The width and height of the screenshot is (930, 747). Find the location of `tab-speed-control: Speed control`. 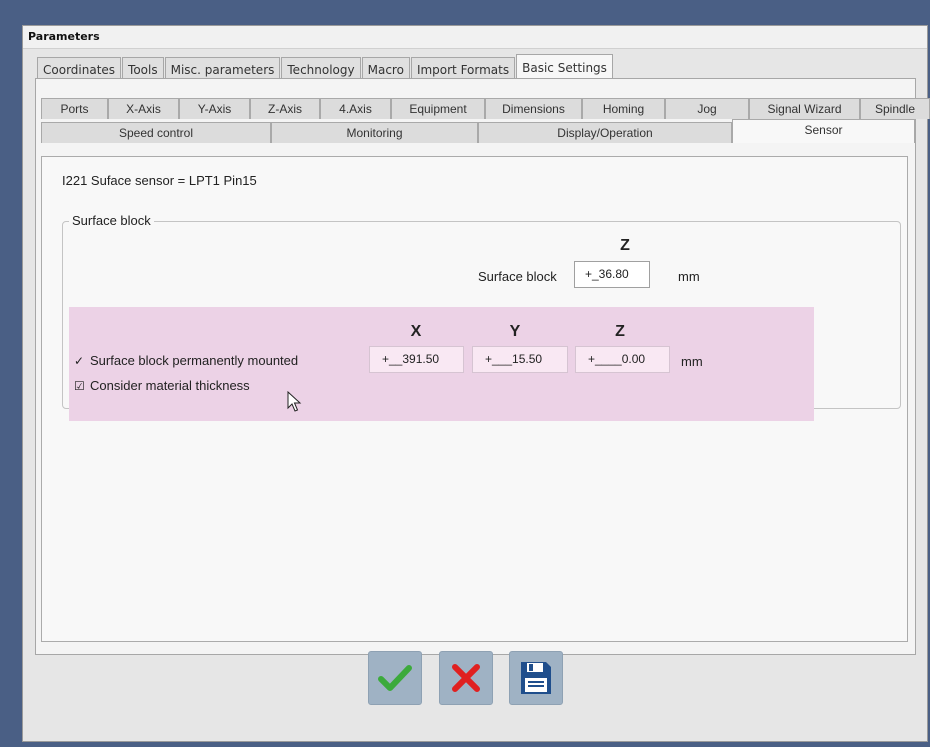

tab-speed-control: Speed control is located at coordinates (156, 132).